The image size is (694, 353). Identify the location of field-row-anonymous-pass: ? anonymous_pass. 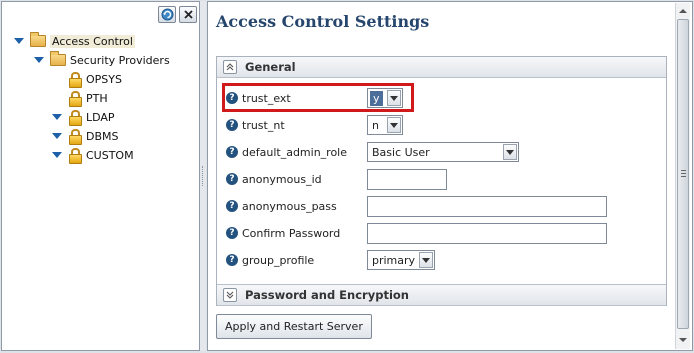
(441, 206).